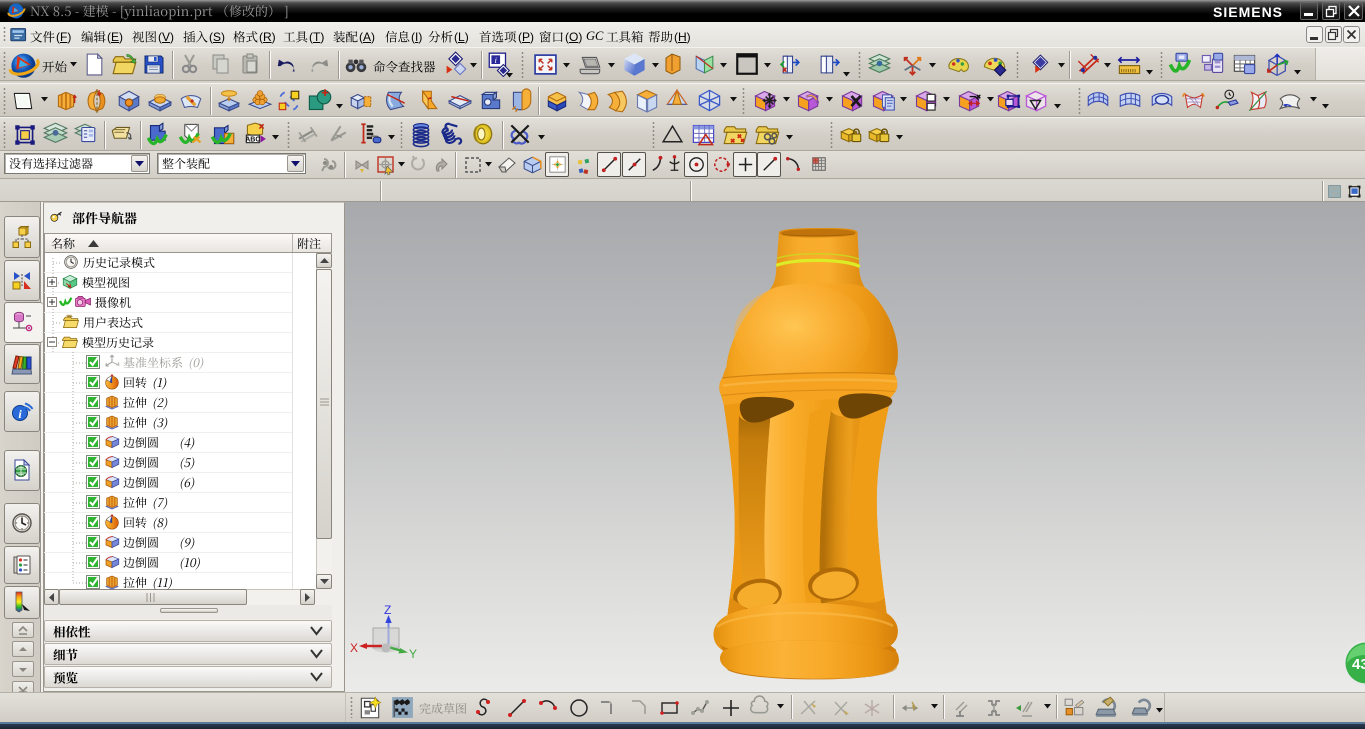  What do you see at coordinates (1358, 664) in the screenshot?
I see `svg-text: 43` at bounding box center [1358, 664].